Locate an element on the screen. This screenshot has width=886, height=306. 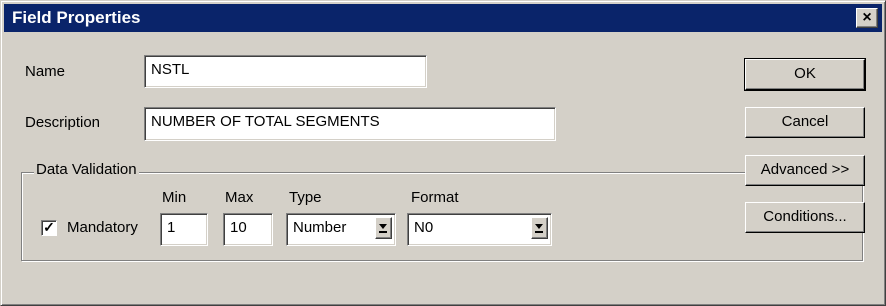
min-label: Min is located at coordinates (174, 197).